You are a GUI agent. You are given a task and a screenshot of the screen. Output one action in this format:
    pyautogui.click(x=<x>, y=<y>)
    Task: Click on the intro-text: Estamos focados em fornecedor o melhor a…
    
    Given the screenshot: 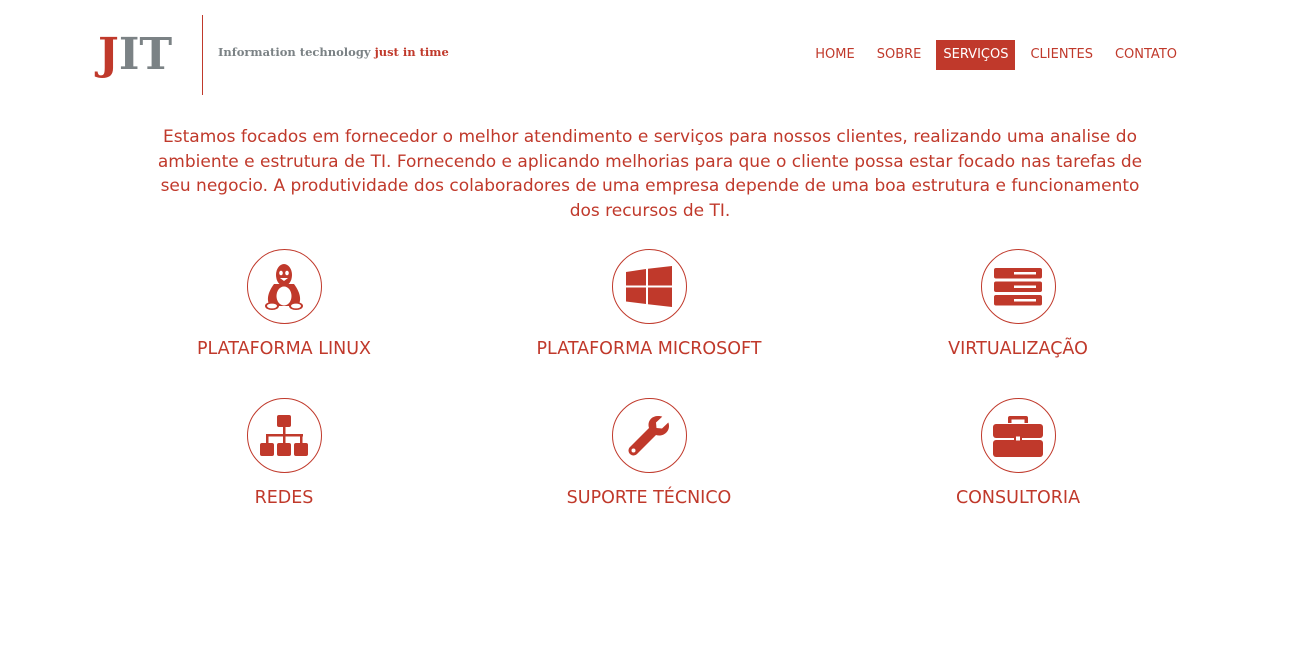 What is the action you would take?
    pyautogui.click(x=650, y=174)
    